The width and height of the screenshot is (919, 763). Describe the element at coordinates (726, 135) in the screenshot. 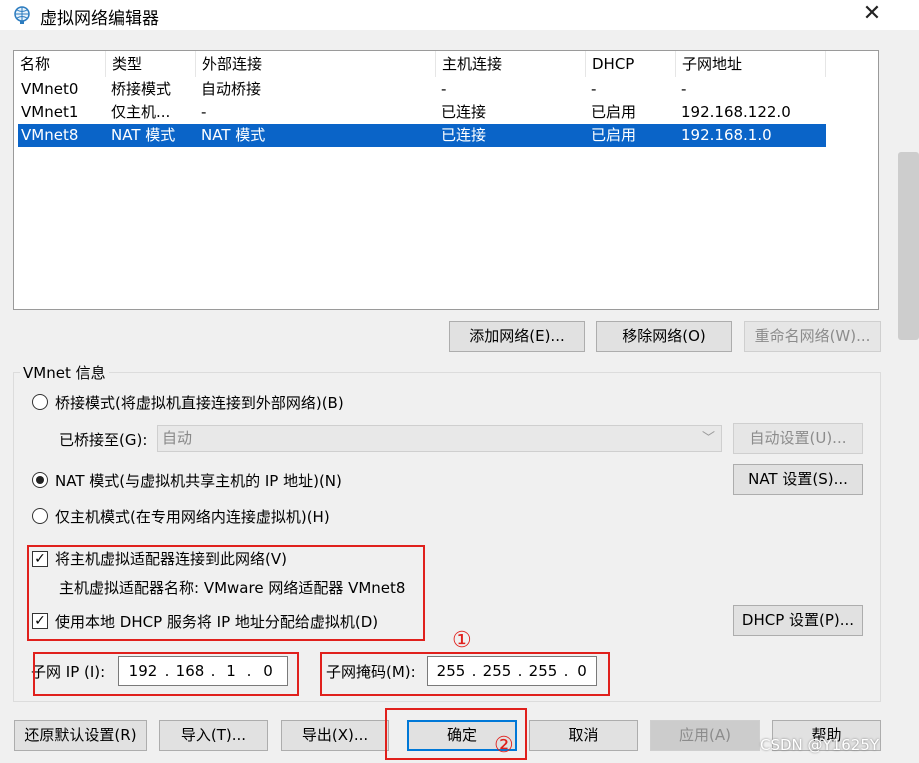

I see `table-cell: 192.168.1.0` at that location.